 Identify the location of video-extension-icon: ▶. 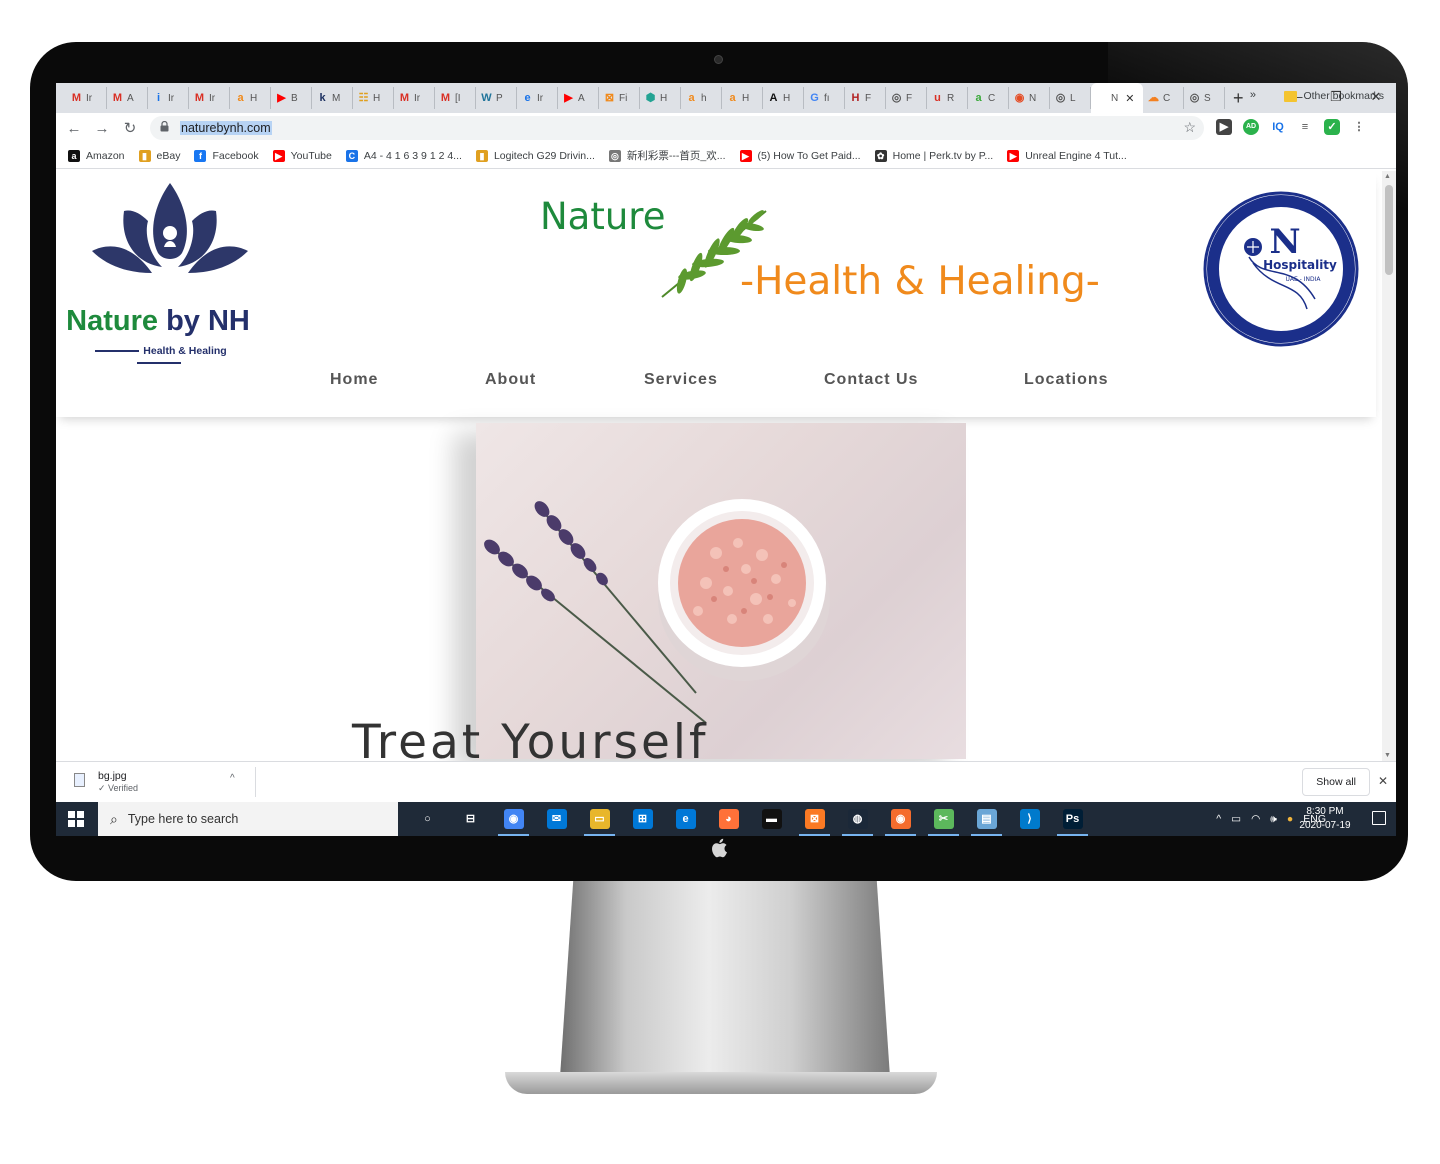
(1224, 127).